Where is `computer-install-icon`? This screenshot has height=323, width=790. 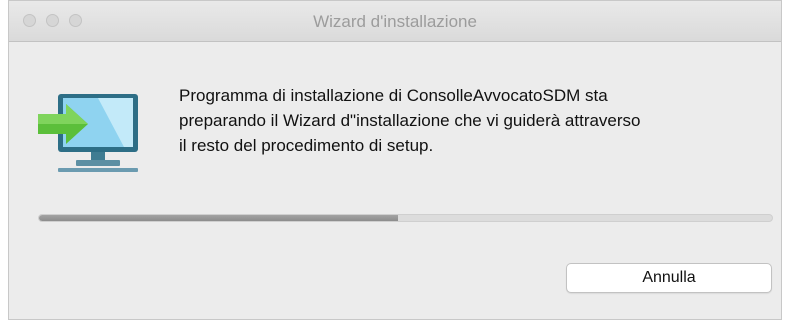
computer-install-icon is located at coordinates (91, 133).